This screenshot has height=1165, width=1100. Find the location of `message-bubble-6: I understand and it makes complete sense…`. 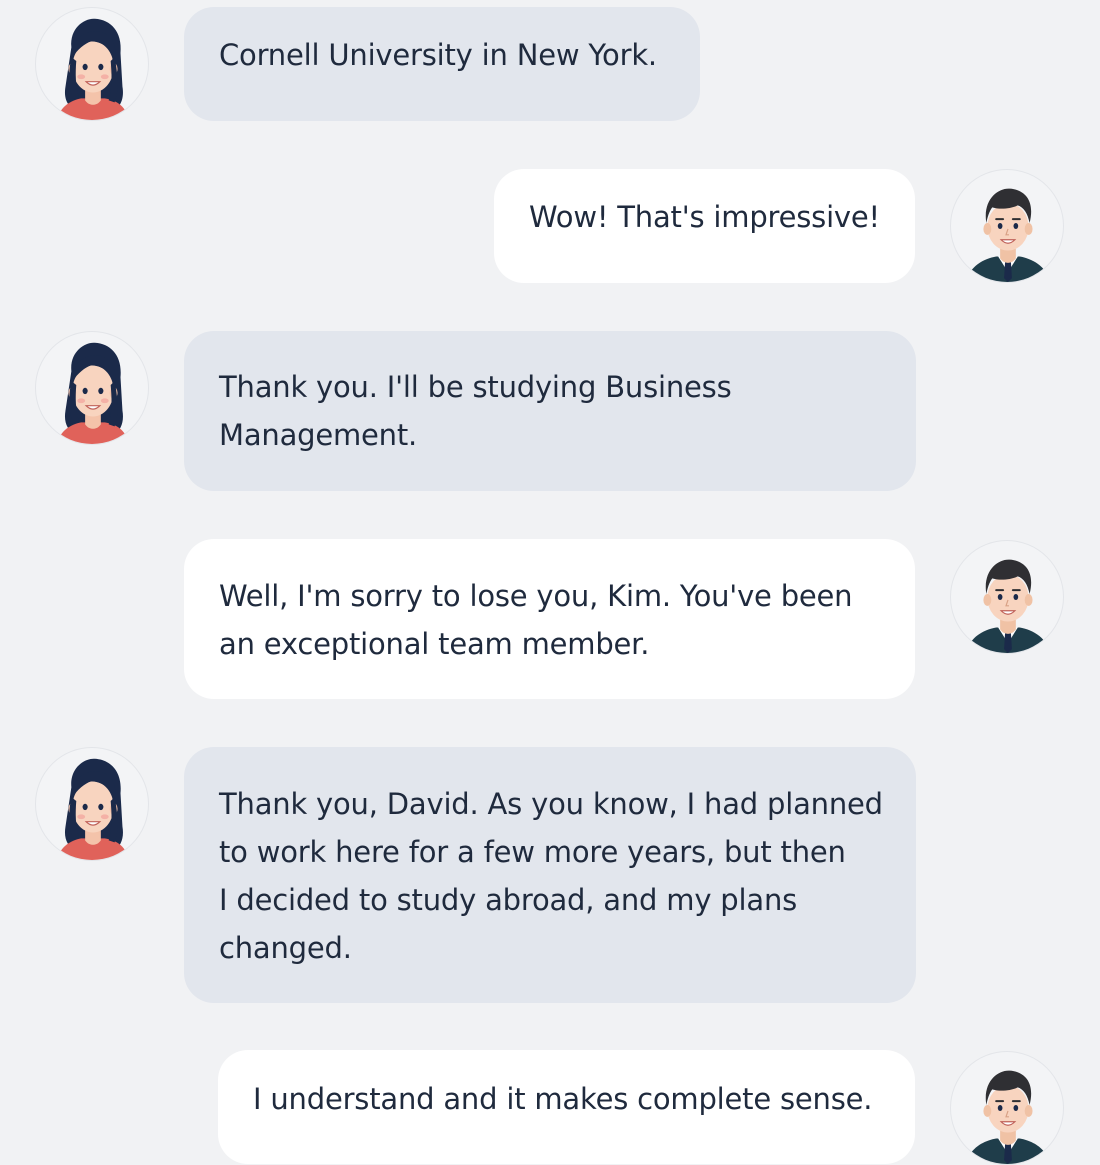

message-bubble-6: I understand and it makes complete sense… is located at coordinates (566, 1107).